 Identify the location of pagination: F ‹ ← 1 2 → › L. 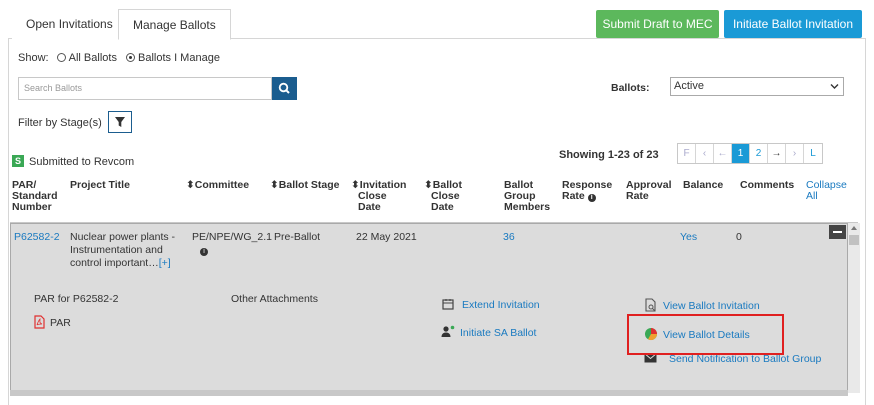
(750, 153).